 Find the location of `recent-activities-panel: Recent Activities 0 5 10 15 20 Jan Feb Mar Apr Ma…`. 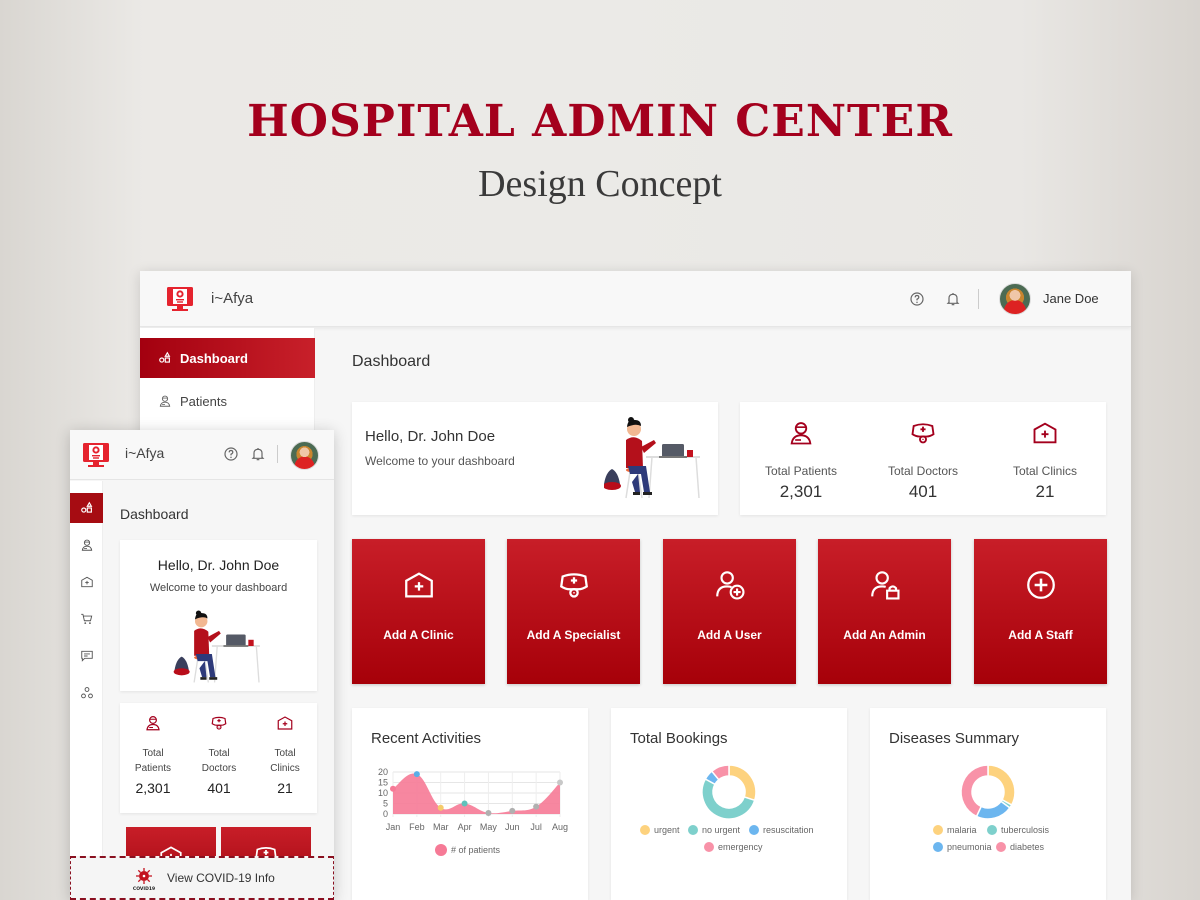

recent-activities-panel: Recent Activities 0 5 10 15 20 Jan Feb Mar Apr Ma… is located at coordinates (470, 804).